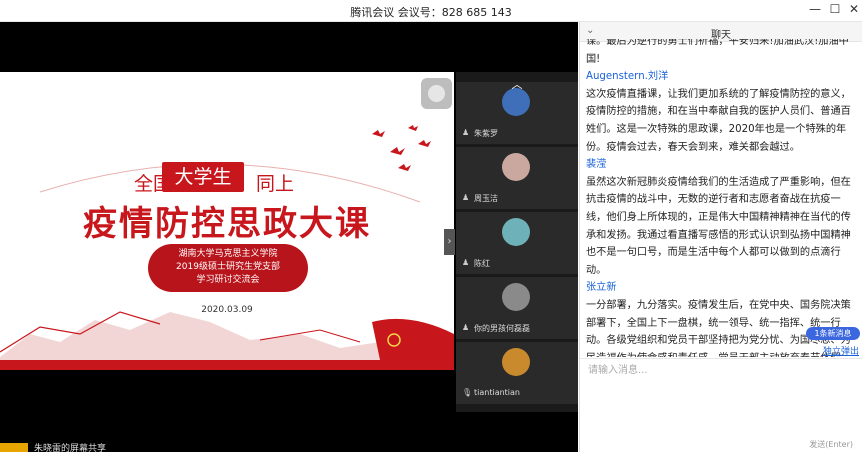 Image resolution: width=862 pixels, height=454 pixels. What do you see at coordinates (841, 350) in the screenshot?
I see `pop-out-link: 独立弹出` at bounding box center [841, 350].